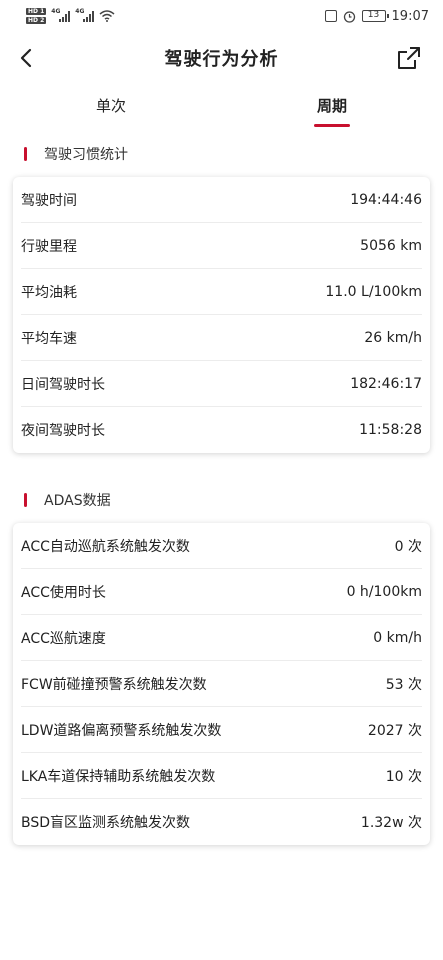 The image size is (443, 960). What do you see at coordinates (36, 16) in the screenshot?
I see `sim-indicators: HD 1 HD 2` at bounding box center [36, 16].